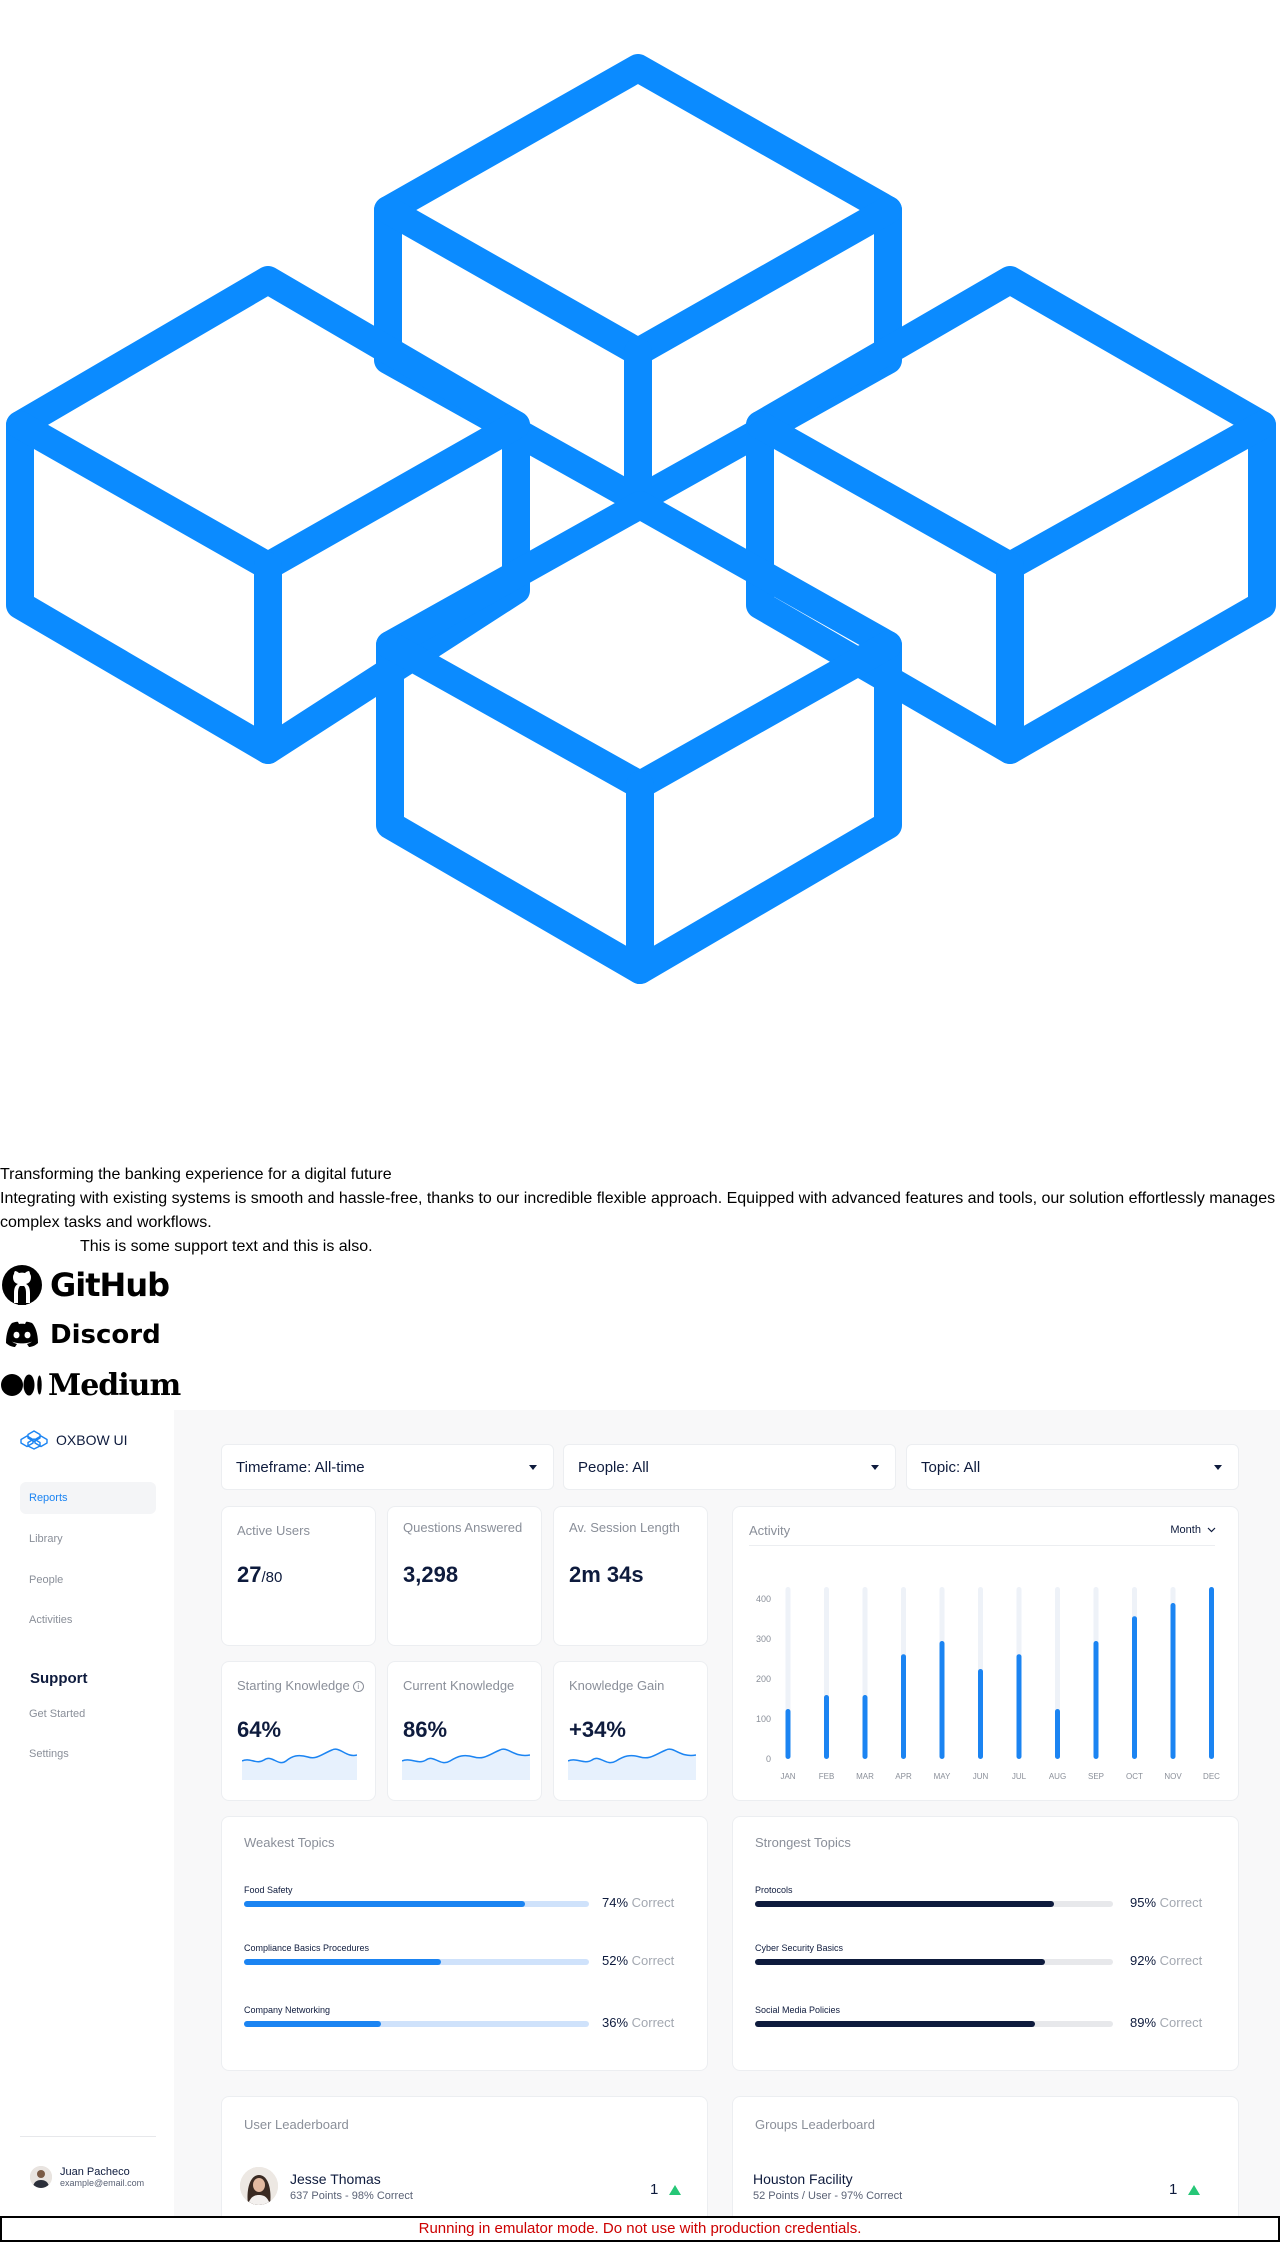 The width and height of the screenshot is (1280, 2242). What do you see at coordinates (431, 1574) in the screenshot?
I see `kpi-value: 3,298` at bounding box center [431, 1574].